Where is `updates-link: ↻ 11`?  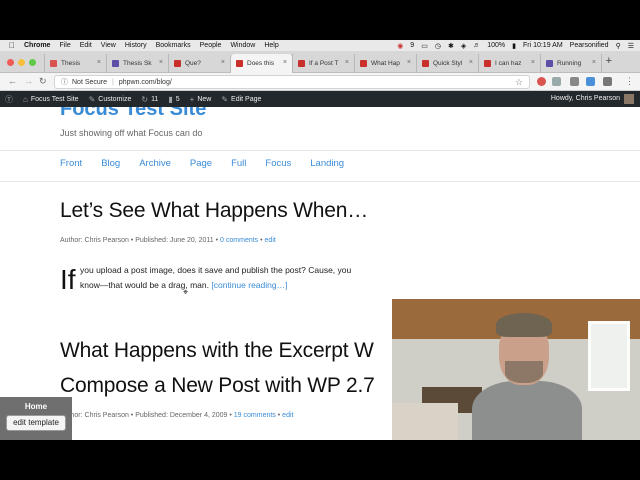
updates-link: ↻ 11 is located at coordinates (149, 99).